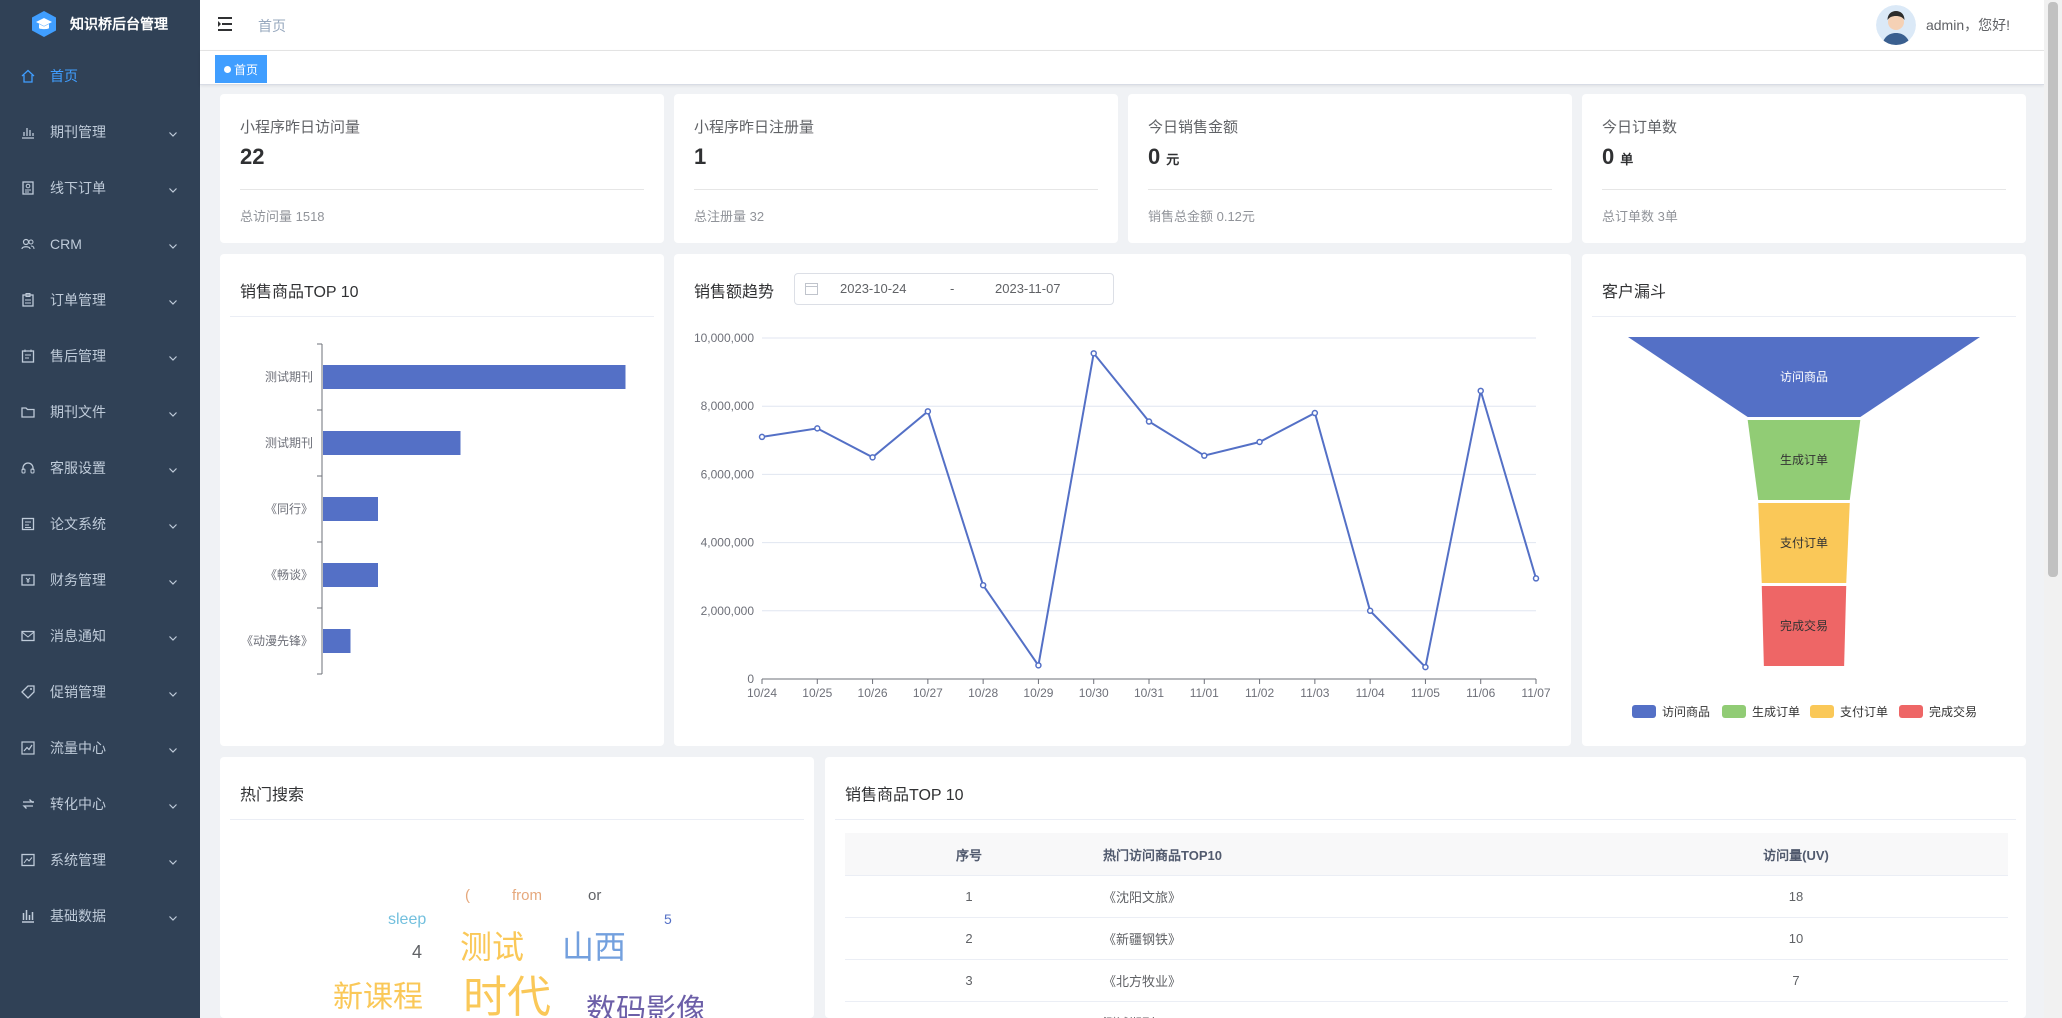  Describe the element at coordinates (1426, 980) in the screenshot. I see `table-row: 3 《北方牧业》 7` at that location.